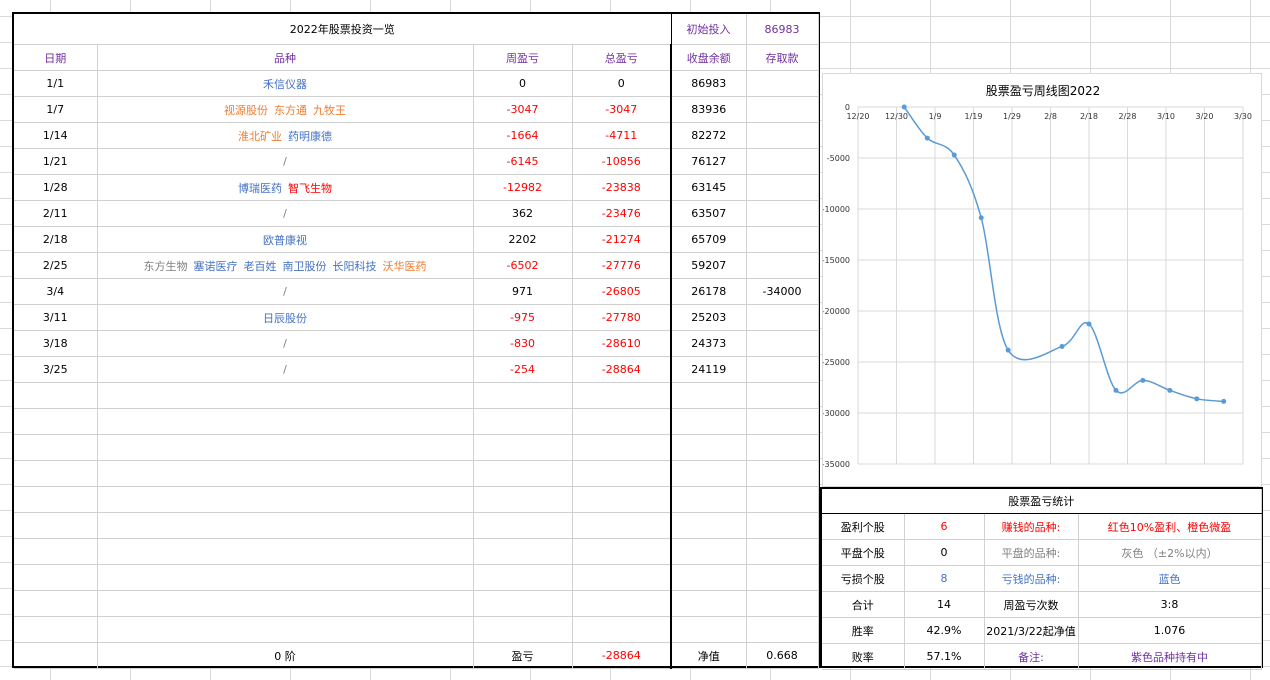 The width and height of the screenshot is (1270, 680). Describe the element at coordinates (709, 213) in the screenshot. I see `row-balance: 63507` at that location.